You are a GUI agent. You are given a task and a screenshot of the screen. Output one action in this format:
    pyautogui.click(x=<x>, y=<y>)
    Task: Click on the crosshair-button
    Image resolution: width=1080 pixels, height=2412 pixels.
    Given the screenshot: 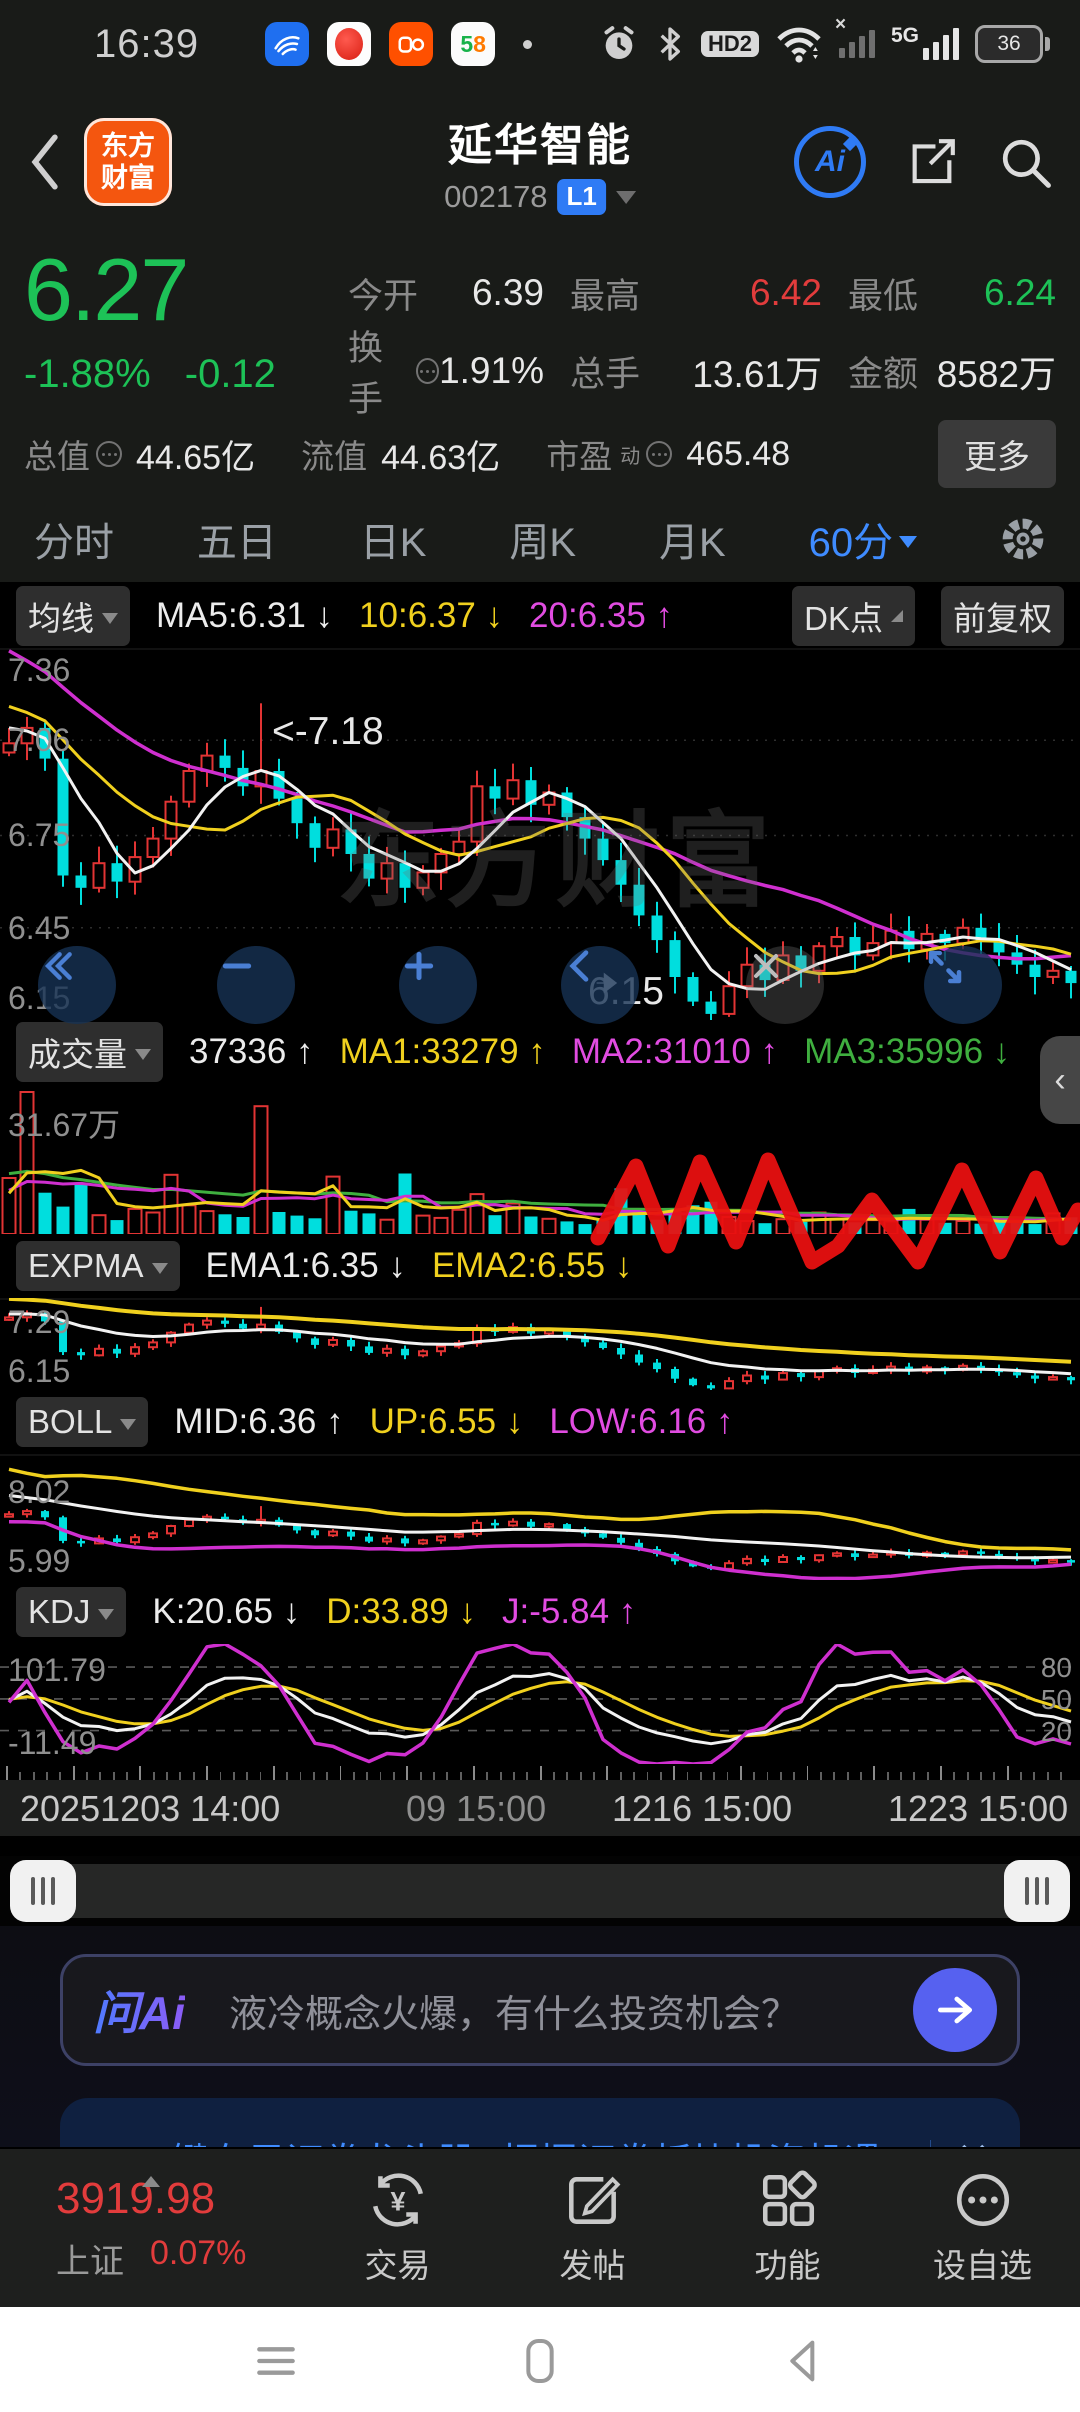 What is the action you would take?
    pyautogui.click(x=785, y=985)
    